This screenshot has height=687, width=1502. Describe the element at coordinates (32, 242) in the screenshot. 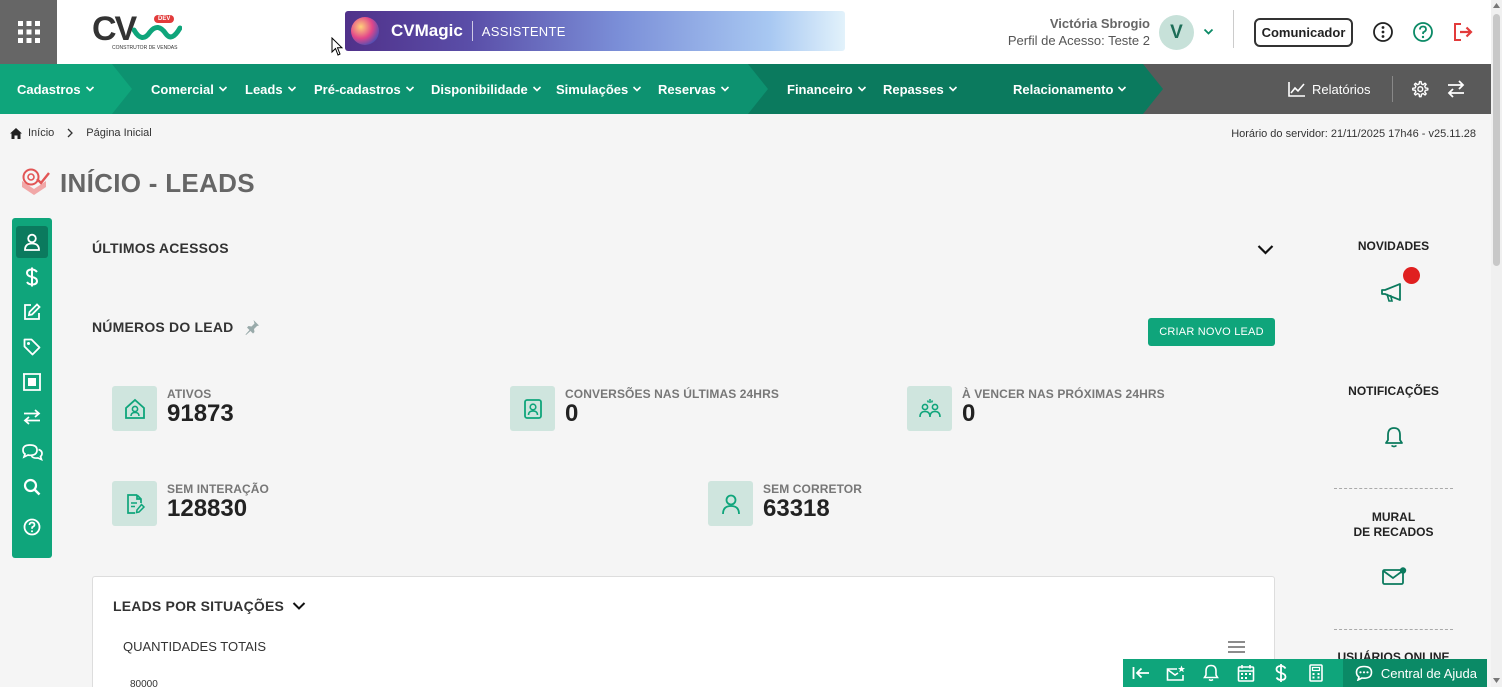

I see `quick-leads-button` at that location.